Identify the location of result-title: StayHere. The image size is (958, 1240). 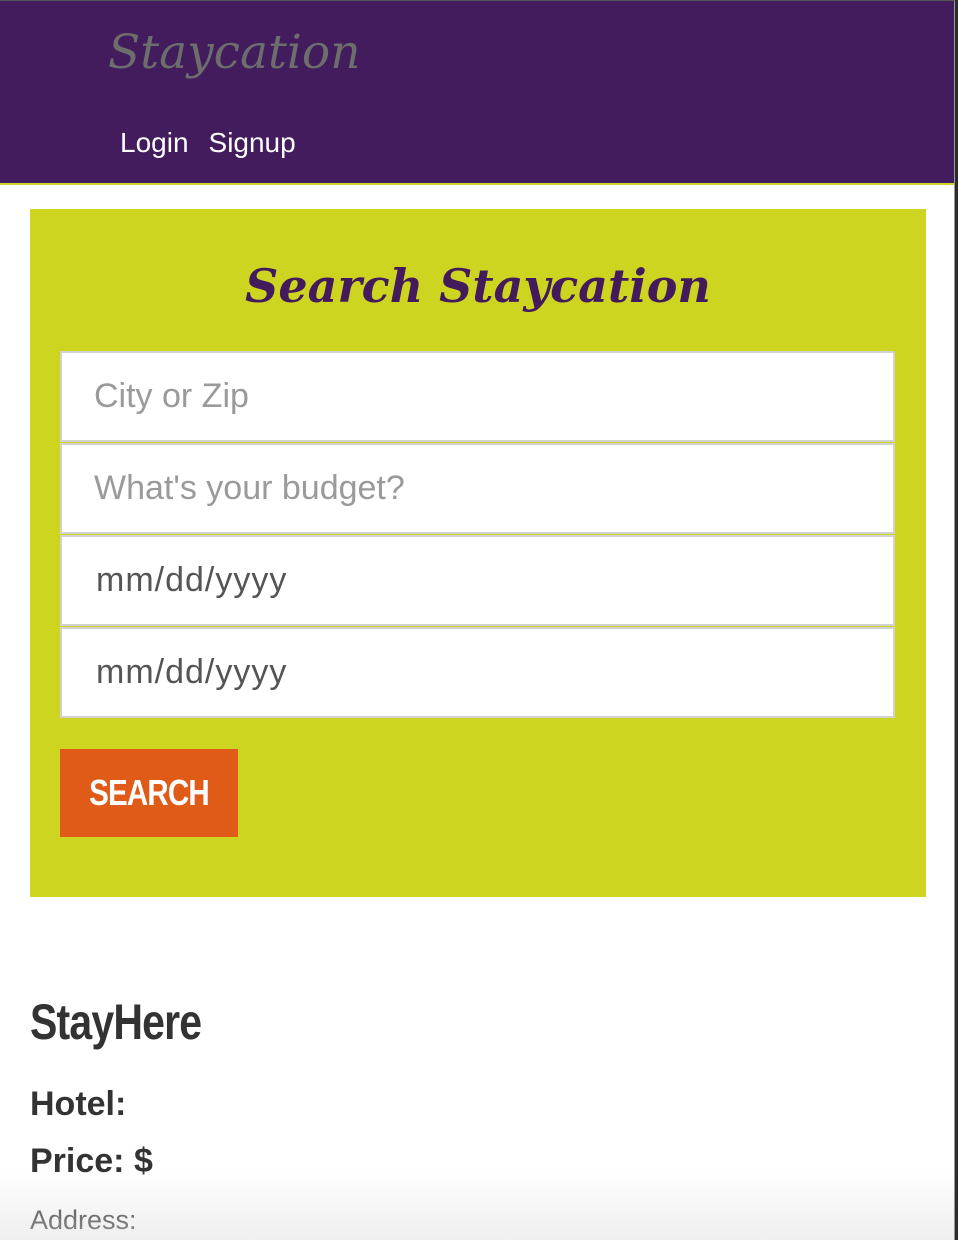
(134, 1022).